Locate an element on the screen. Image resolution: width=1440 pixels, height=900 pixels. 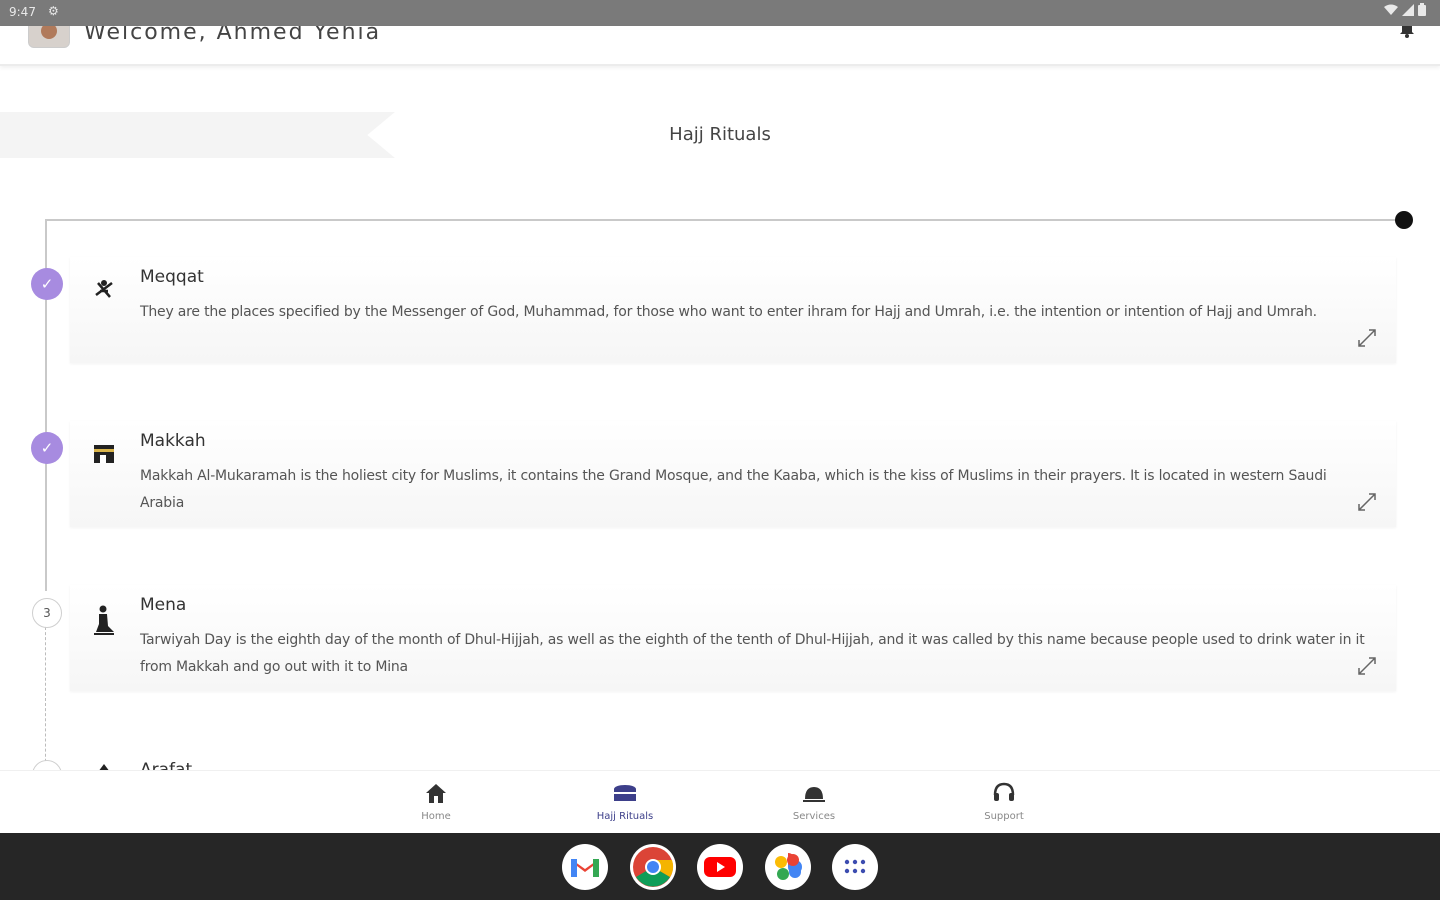
grid-dots-icon is located at coordinates (855, 866).